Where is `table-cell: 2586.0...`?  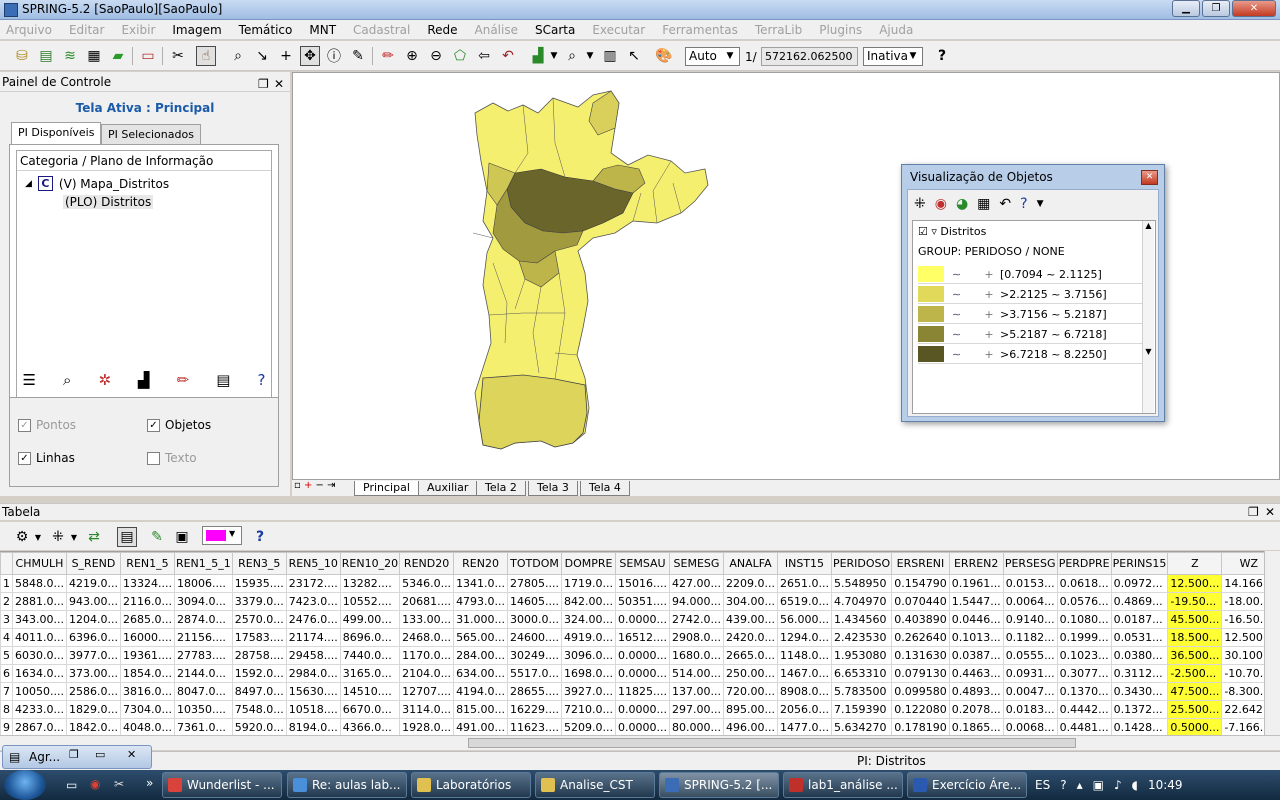
table-cell: 2586.0... is located at coordinates (93, 691).